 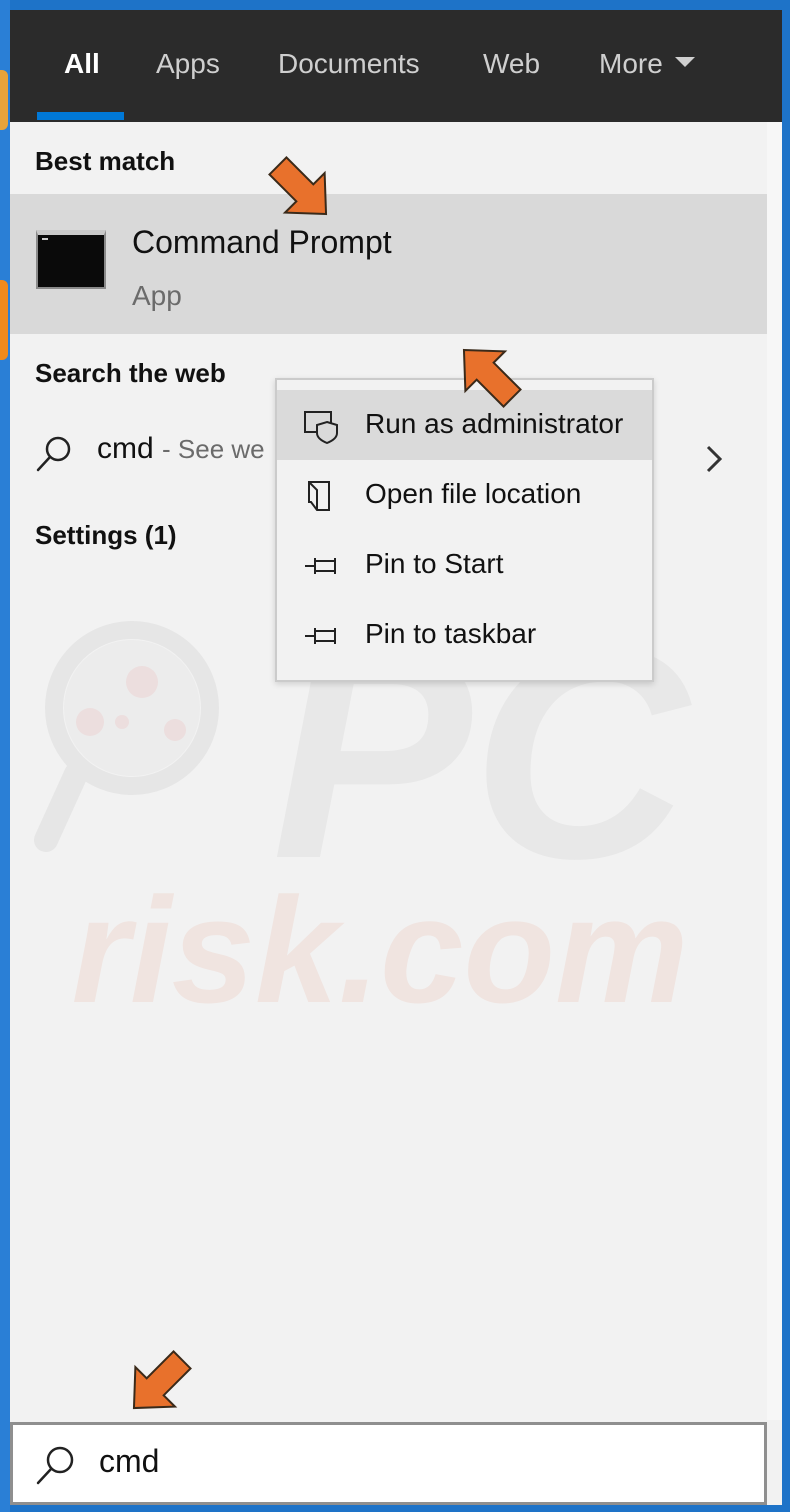 What do you see at coordinates (5, 756) in the screenshot?
I see `desktop-background` at bounding box center [5, 756].